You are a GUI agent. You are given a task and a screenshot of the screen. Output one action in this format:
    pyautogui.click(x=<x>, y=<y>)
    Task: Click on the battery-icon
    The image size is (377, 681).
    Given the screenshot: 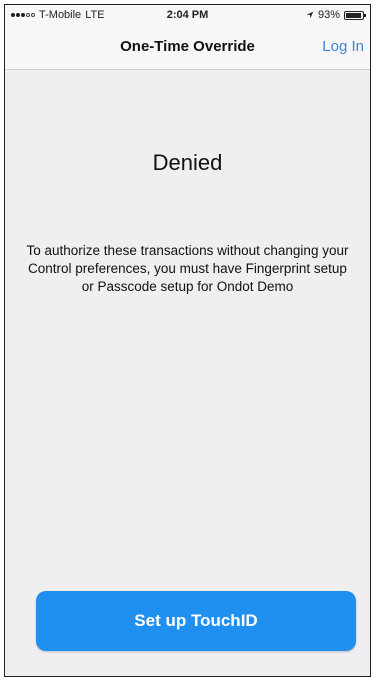 What is the action you would take?
    pyautogui.click(x=355, y=15)
    